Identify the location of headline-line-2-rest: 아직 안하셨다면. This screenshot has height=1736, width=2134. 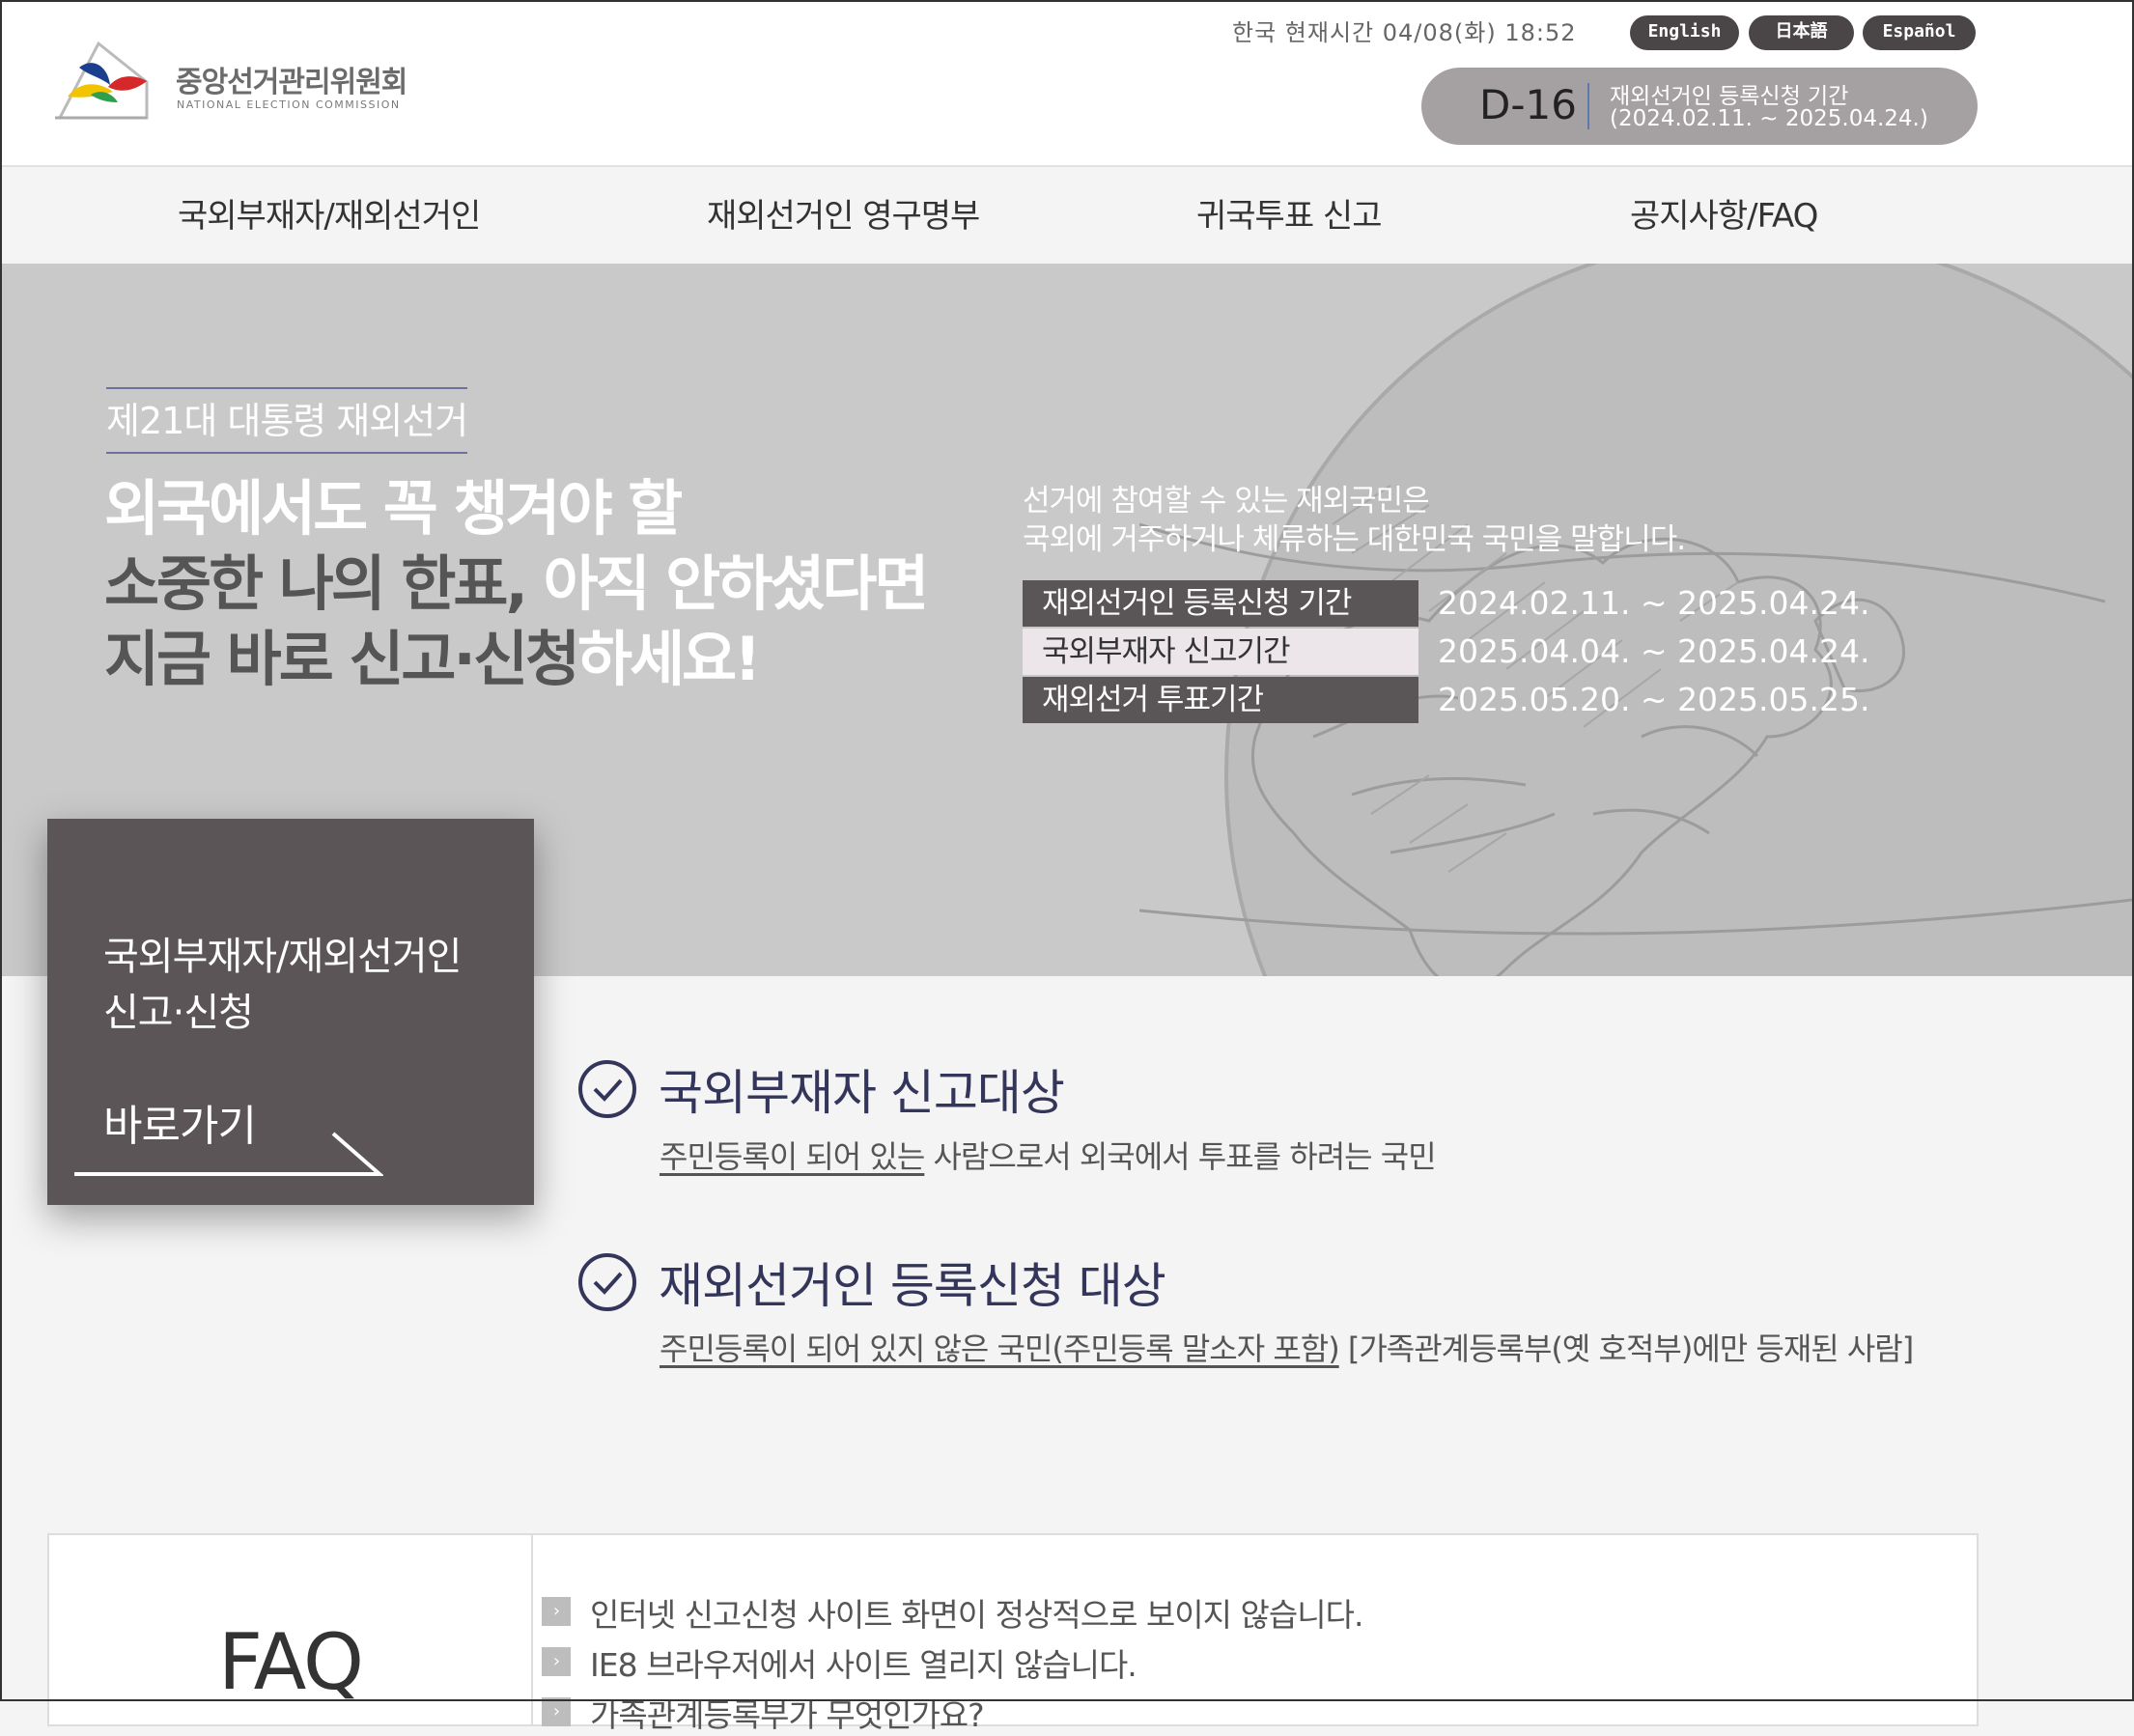
(727, 584).